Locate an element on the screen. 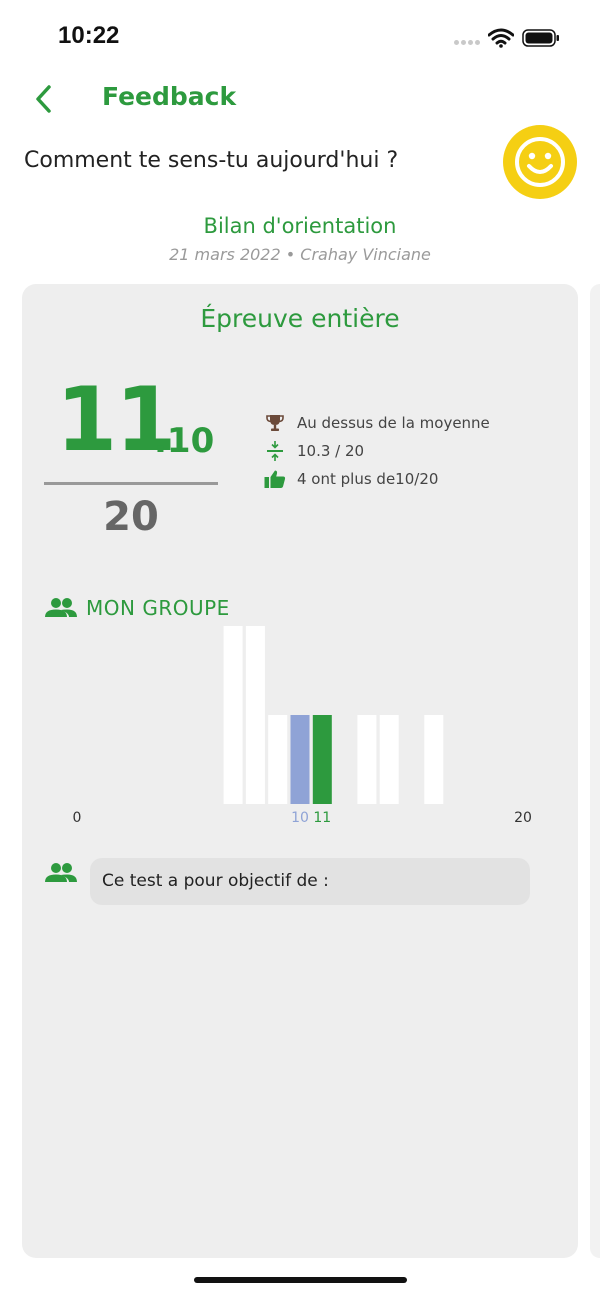 The height and width of the screenshot is (1300, 600). mood-question: Comment te sens-tu aujourd'hui ? is located at coordinates (211, 160).